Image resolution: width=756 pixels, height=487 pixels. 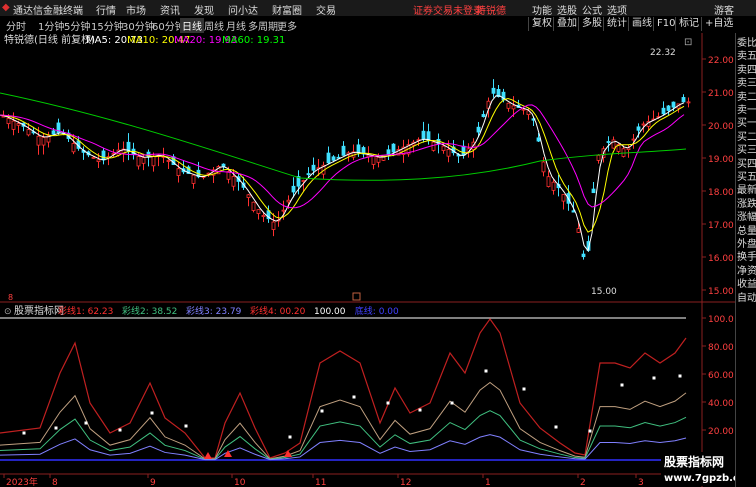 I want to click on login-notice: 证券交易未登录, so click(x=448, y=9).